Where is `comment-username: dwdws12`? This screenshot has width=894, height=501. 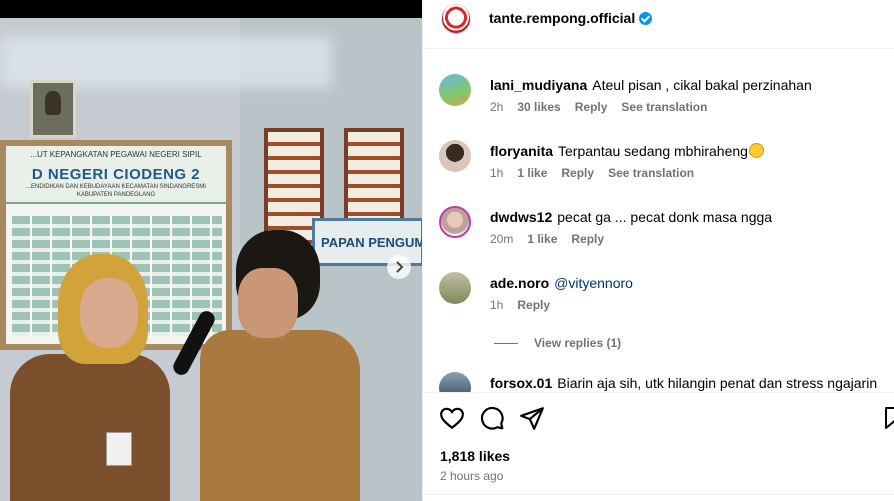 comment-username: dwdws12 is located at coordinates (521, 217).